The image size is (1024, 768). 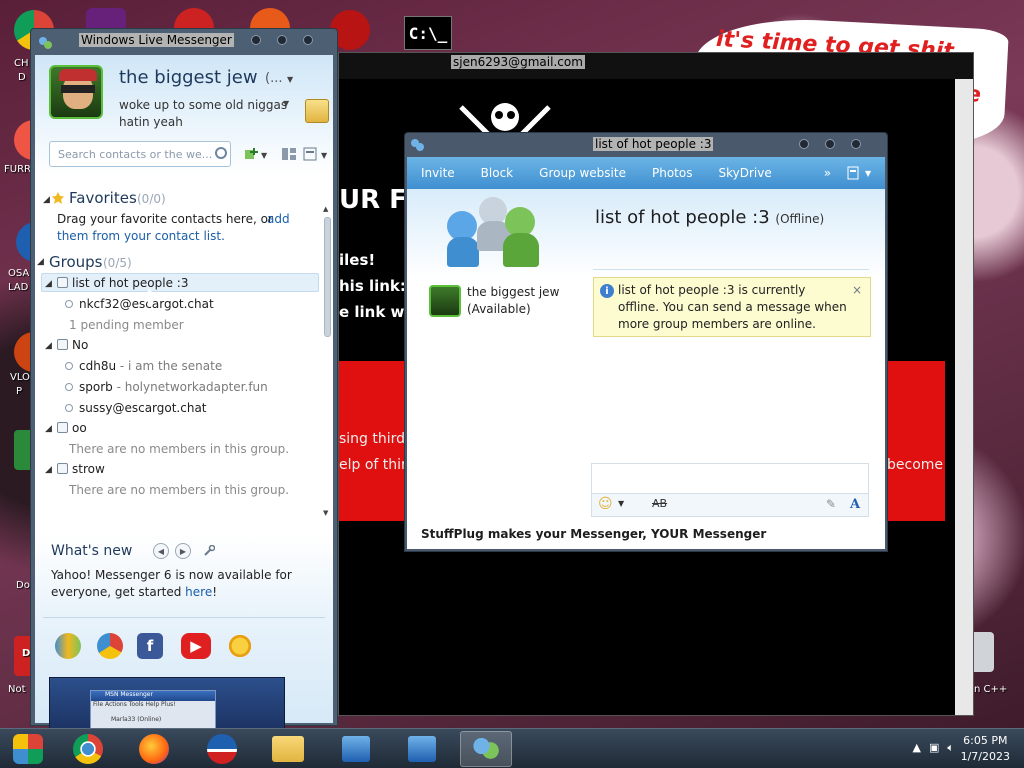 What do you see at coordinates (221, 153) in the screenshot?
I see `search-icon` at bounding box center [221, 153].